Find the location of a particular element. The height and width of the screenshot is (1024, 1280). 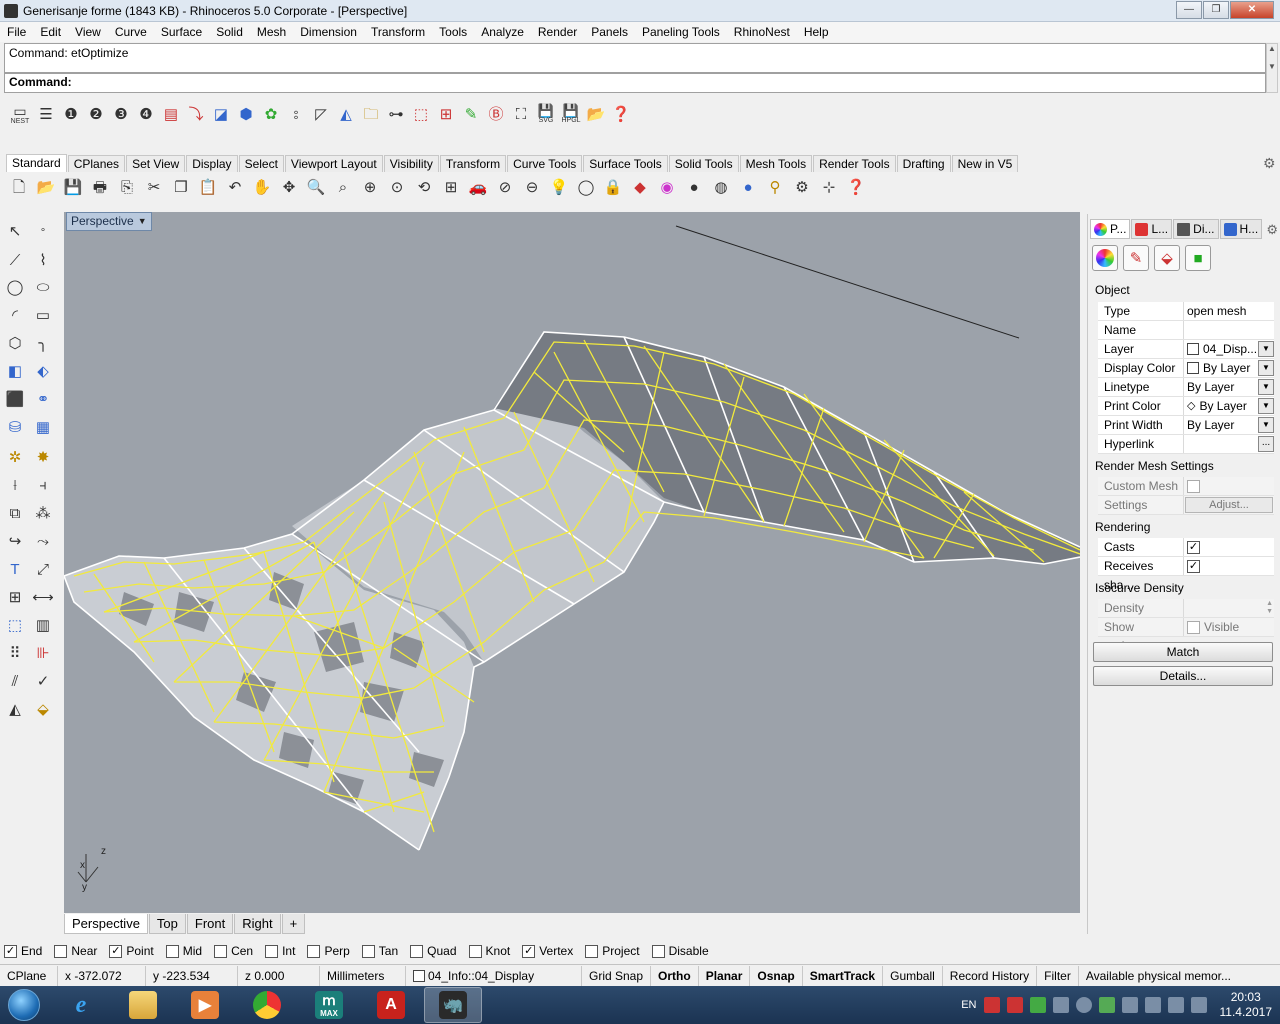

osnap-mid-checkbox is located at coordinates (172, 951).